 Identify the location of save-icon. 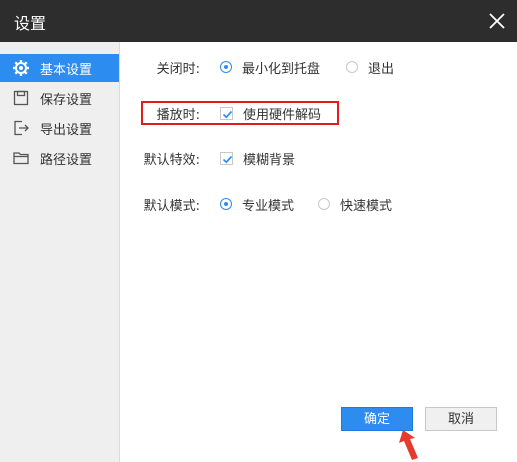
(21, 98).